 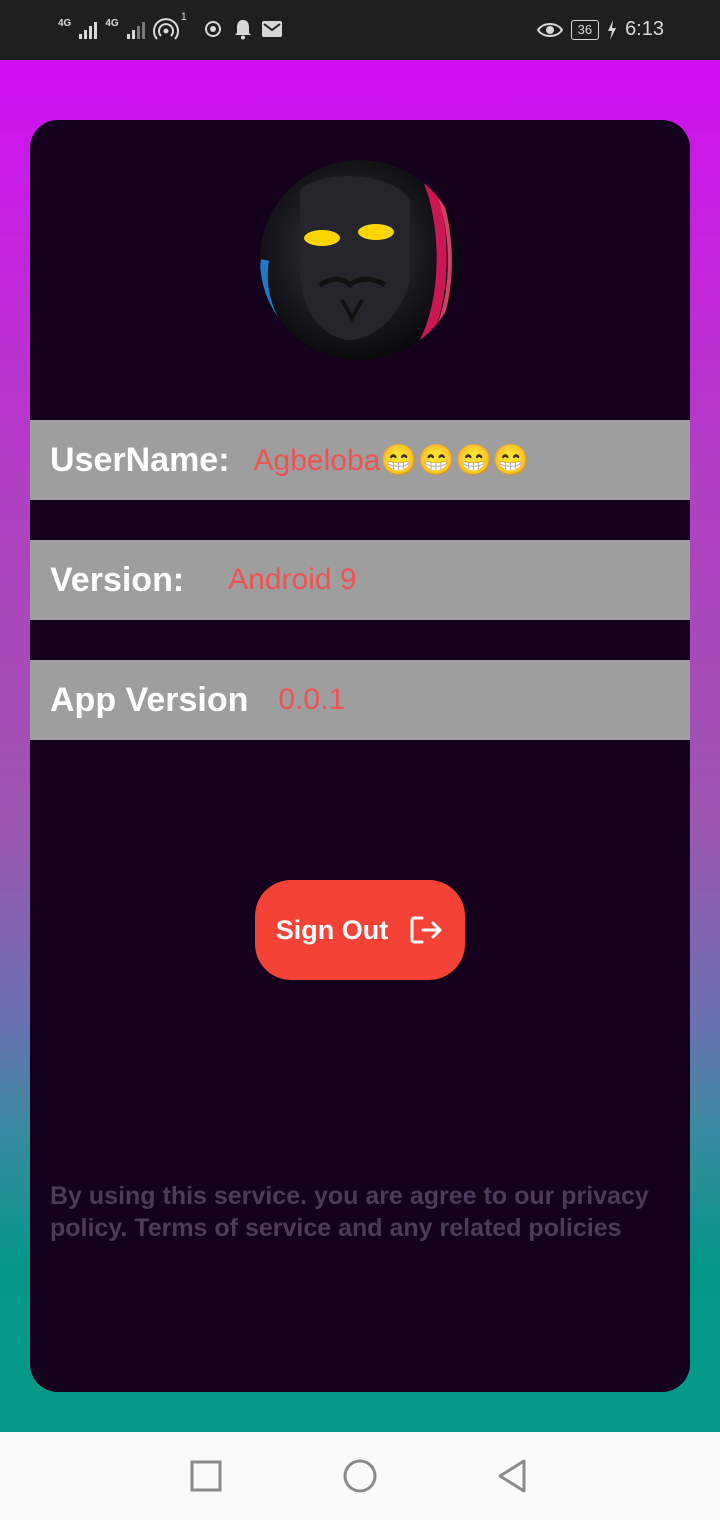 I want to click on username-row: UserName: Agbeloba😁😁😁😁, so click(x=360, y=460).